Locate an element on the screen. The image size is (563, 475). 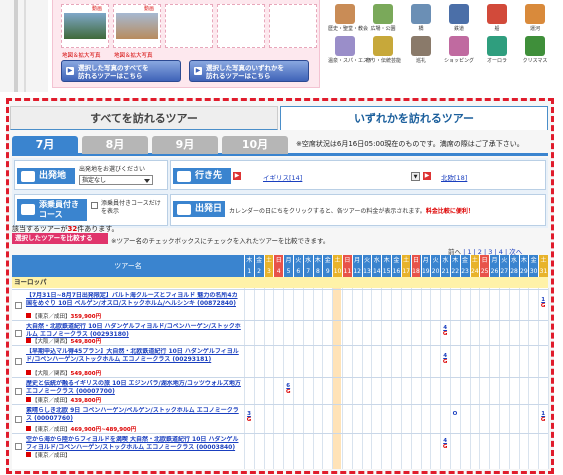
category-ship: 船 is located at coordinates (497, 18).